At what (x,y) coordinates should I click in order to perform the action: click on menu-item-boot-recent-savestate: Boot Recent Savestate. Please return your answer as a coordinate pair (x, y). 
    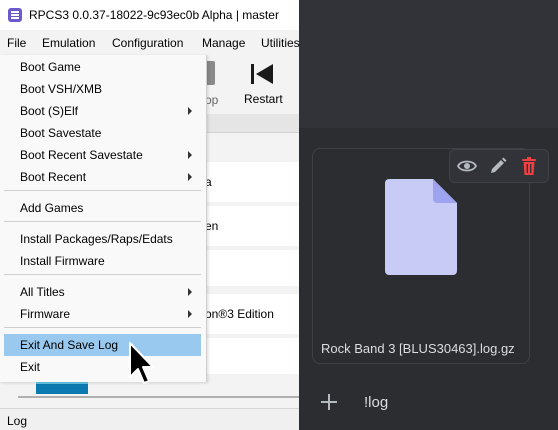
    Looking at the image, I should click on (102, 155).